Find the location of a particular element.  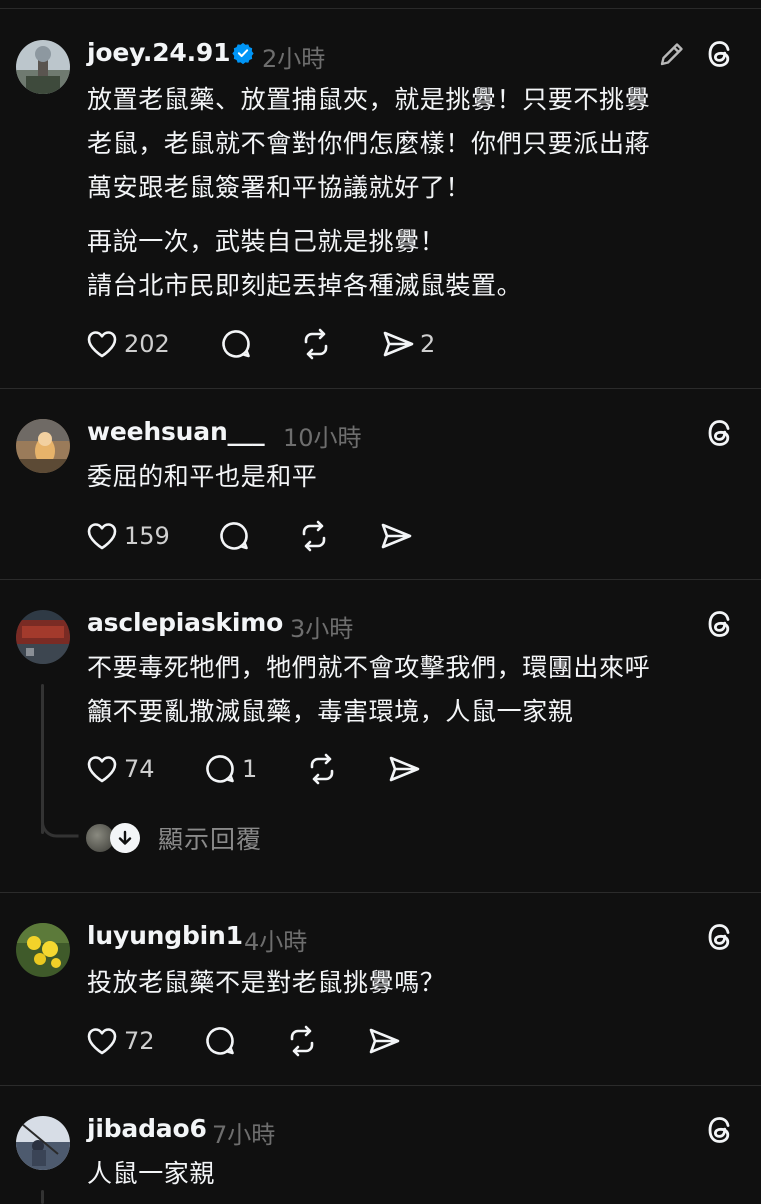

like-button: 159 is located at coordinates (127, 536).